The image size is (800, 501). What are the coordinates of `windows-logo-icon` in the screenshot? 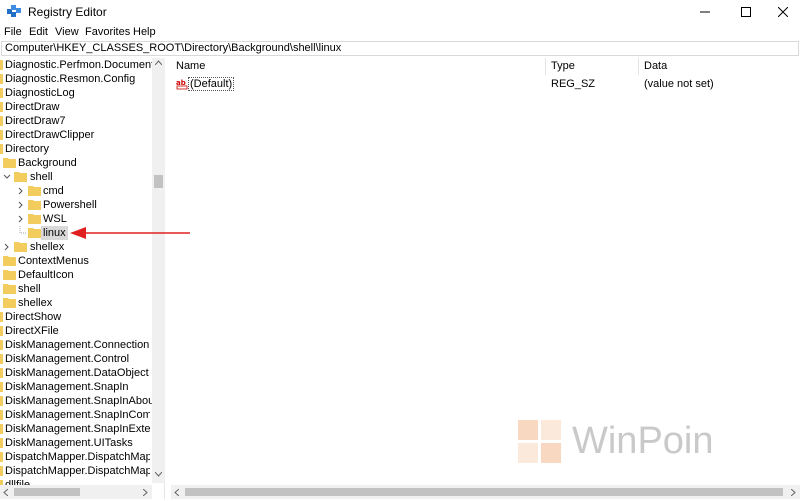 It's located at (539, 441).